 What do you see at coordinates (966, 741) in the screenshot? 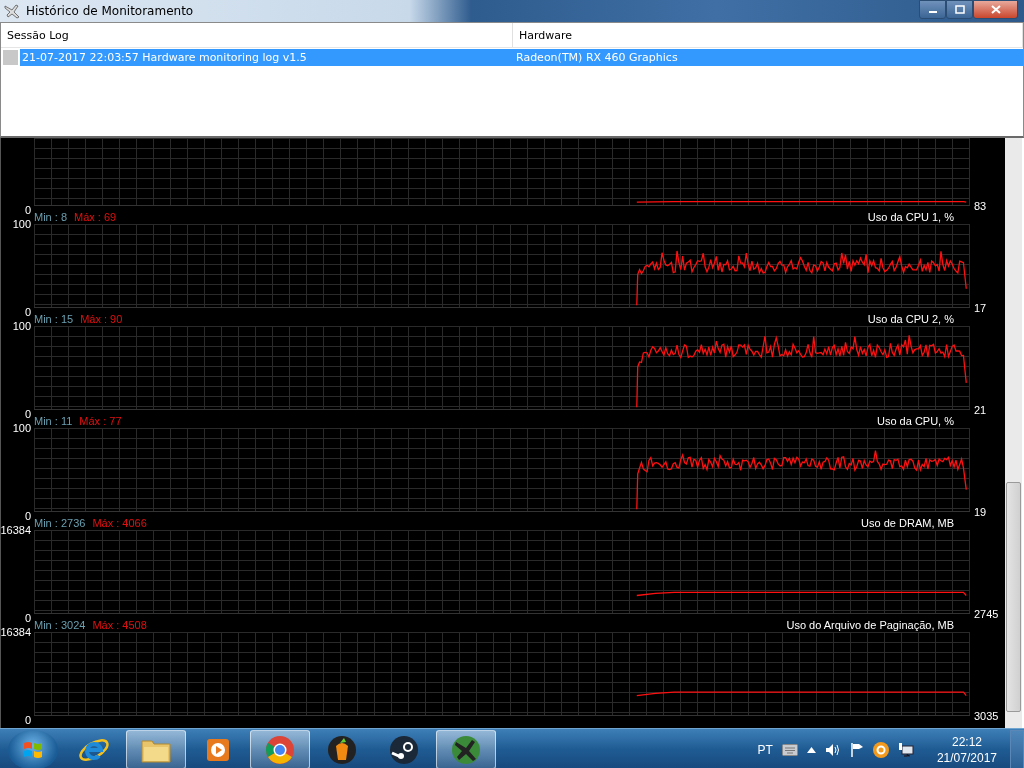
I see `clock-time: 22:12` at bounding box center [966, 741].